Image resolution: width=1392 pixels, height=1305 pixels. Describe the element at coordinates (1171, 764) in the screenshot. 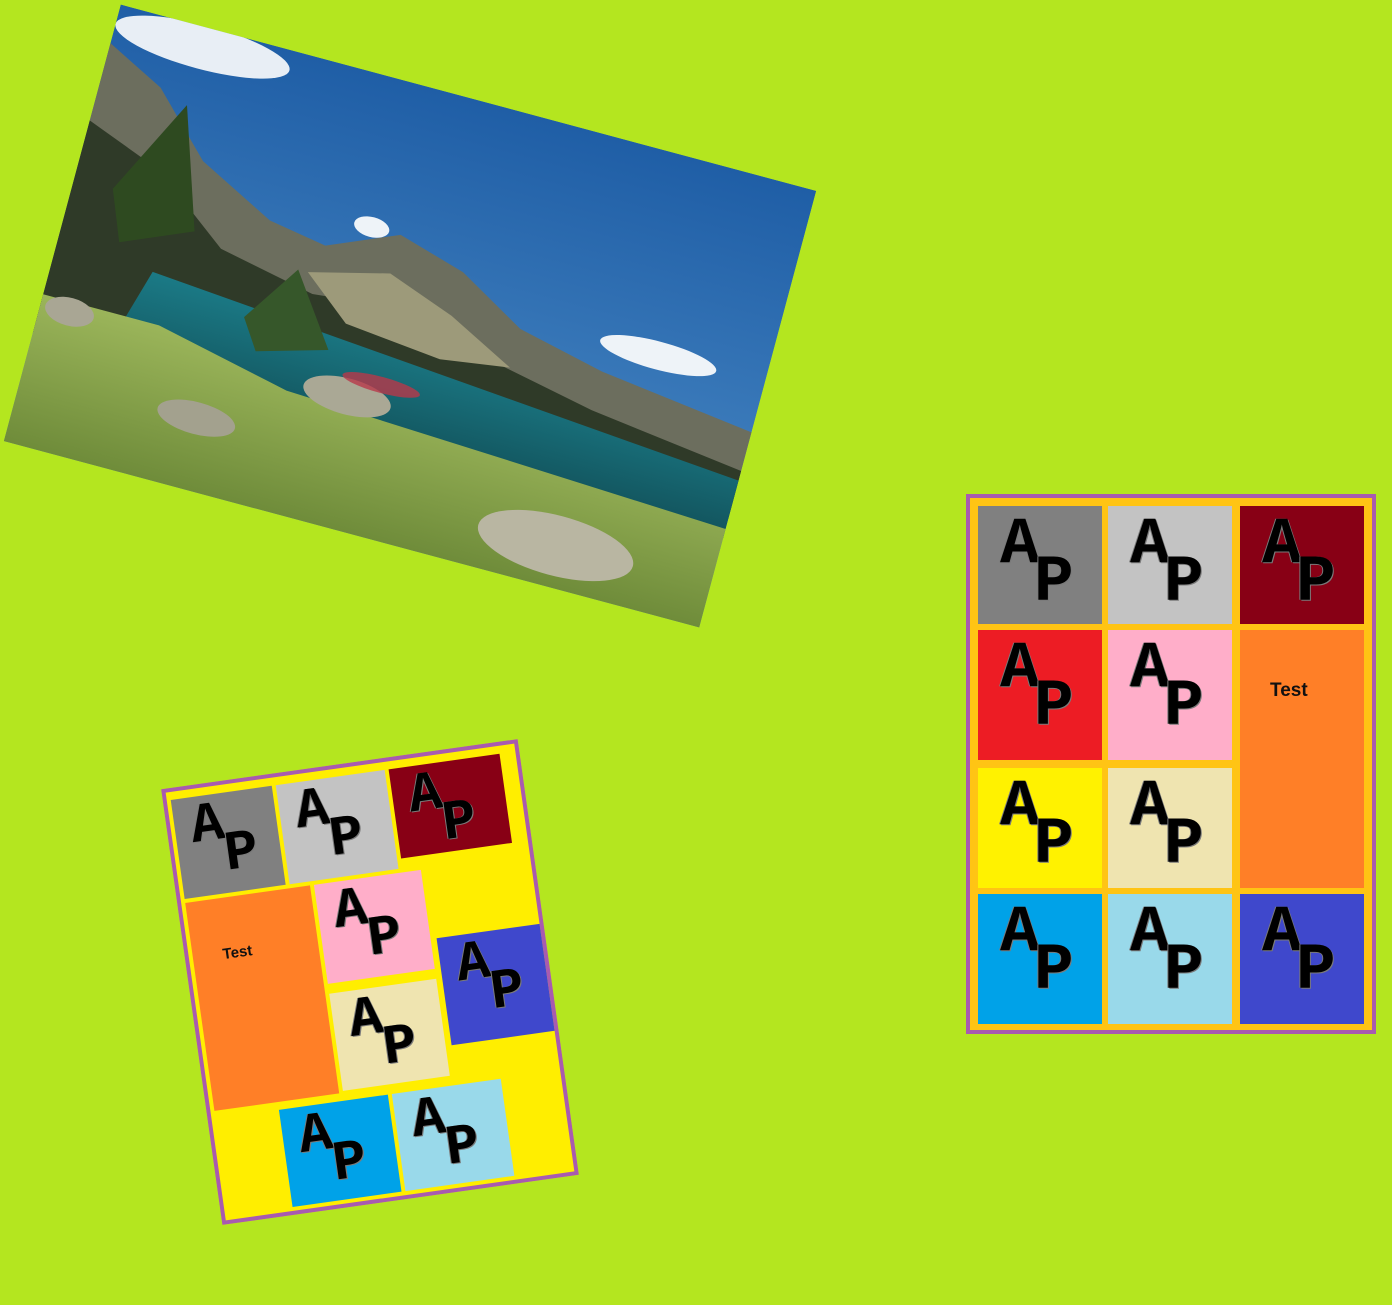

I see `ap-tile-card: A P A P A P A P A P Test A P A P A P A P A P` at that location.